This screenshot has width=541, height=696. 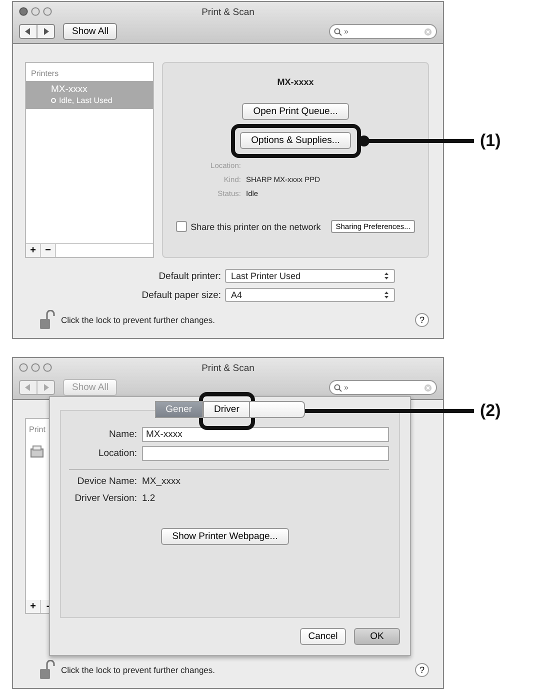 What do you see at coordinates (490, 141) in the screenshot?
I see `callout-label: (1)` at bounding box center [490, 141].